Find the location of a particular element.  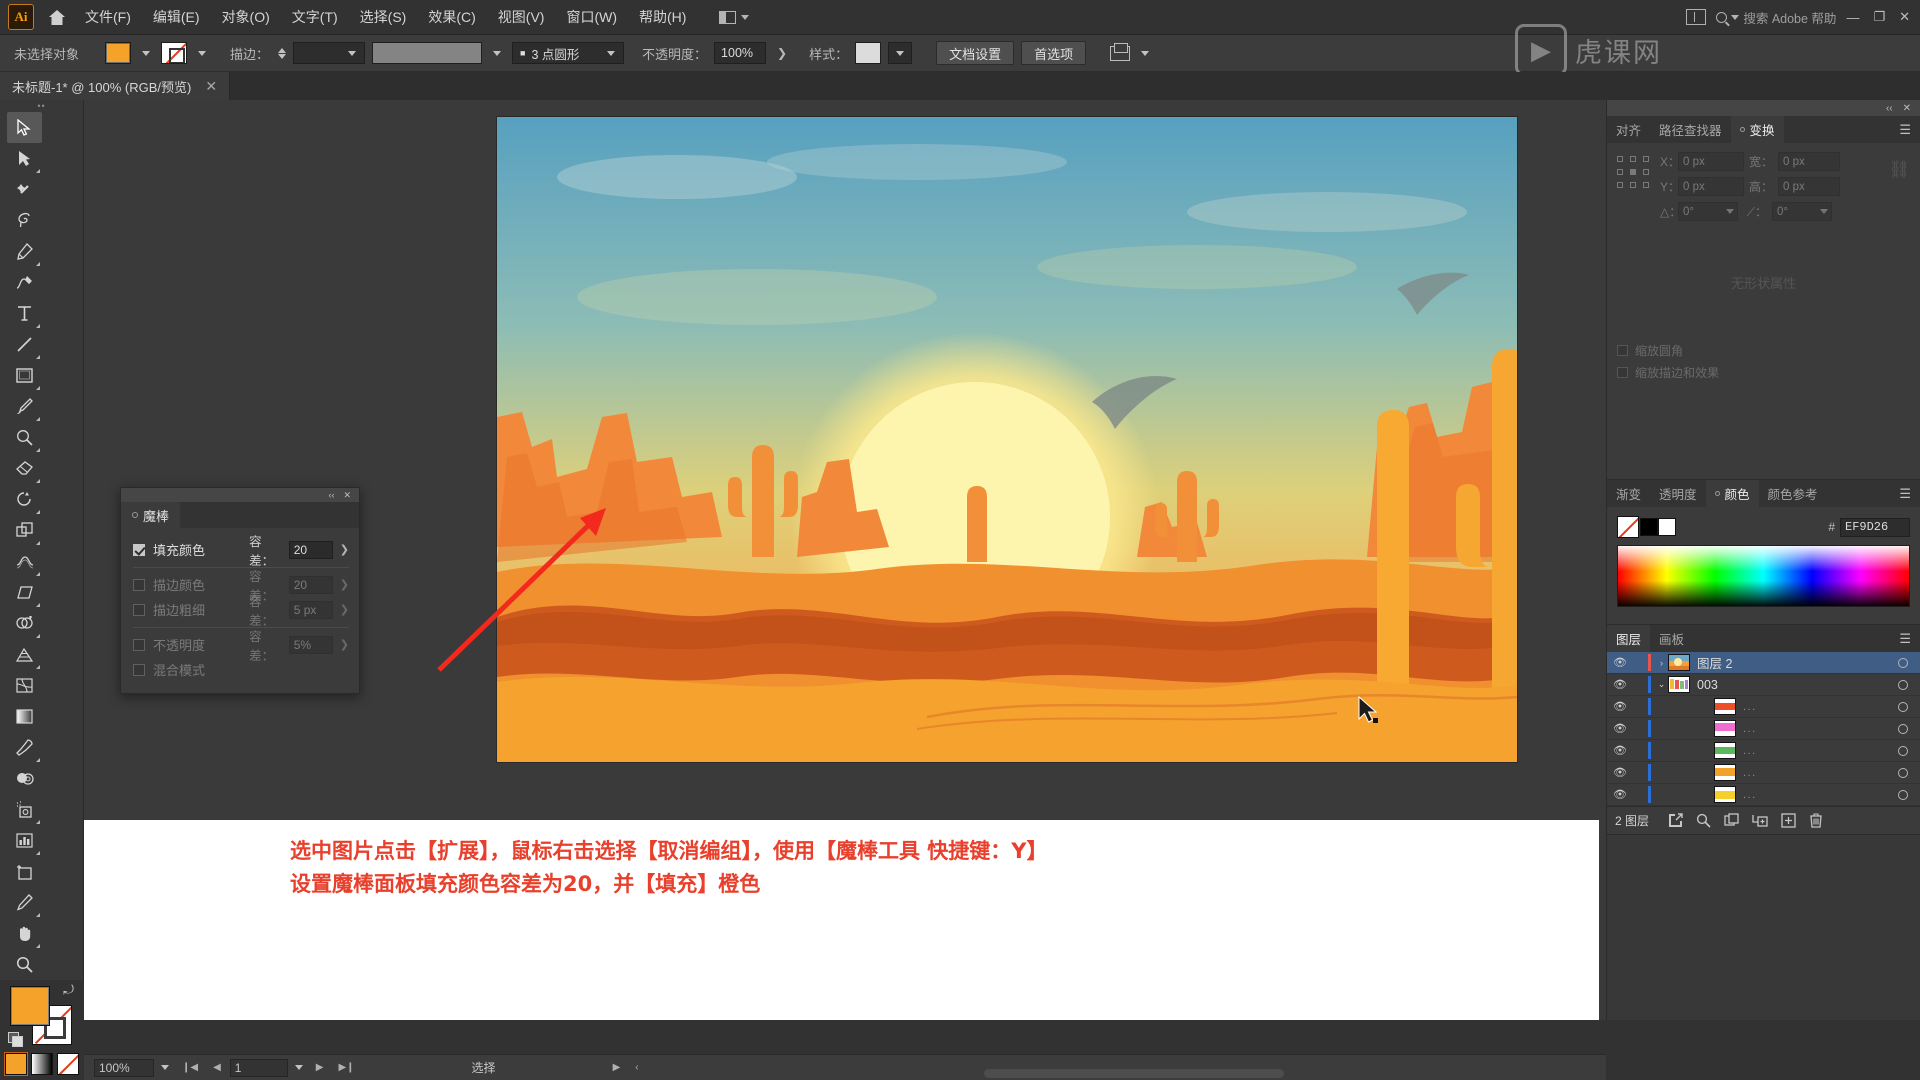

pen-tool is located at coordinates (24, 251).